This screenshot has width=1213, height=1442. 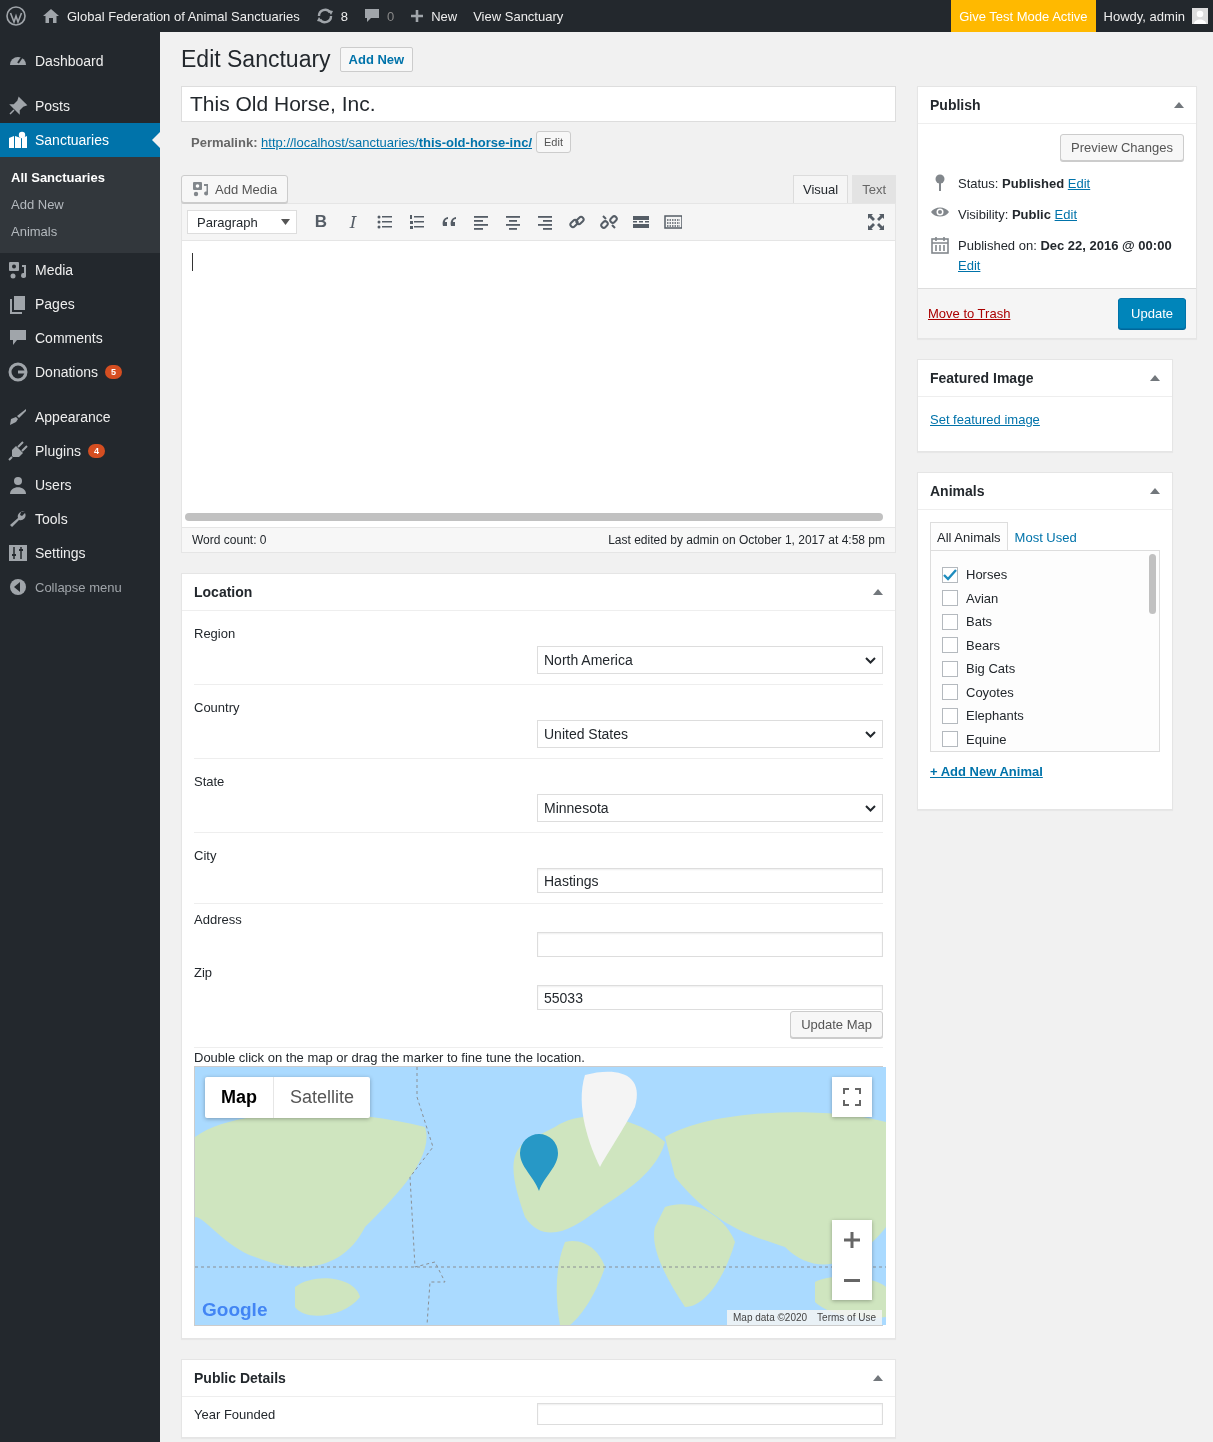 What do you see at coordinates (201, 189) in the screenshot?
I see `media-icon` at bounding box center [201, 189].